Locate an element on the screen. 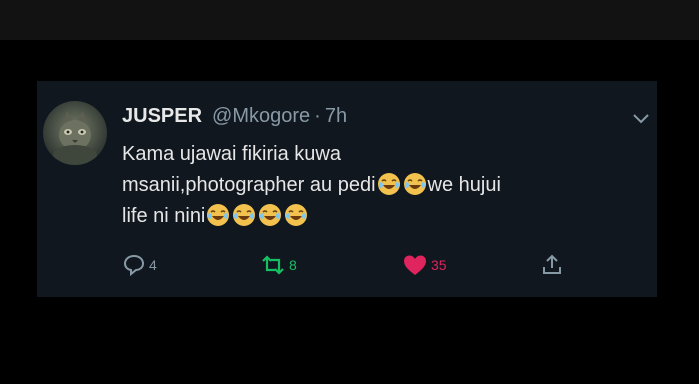 This screenshot has width=699, height=384. like-button: 35 is located at coordinates (424, 265).